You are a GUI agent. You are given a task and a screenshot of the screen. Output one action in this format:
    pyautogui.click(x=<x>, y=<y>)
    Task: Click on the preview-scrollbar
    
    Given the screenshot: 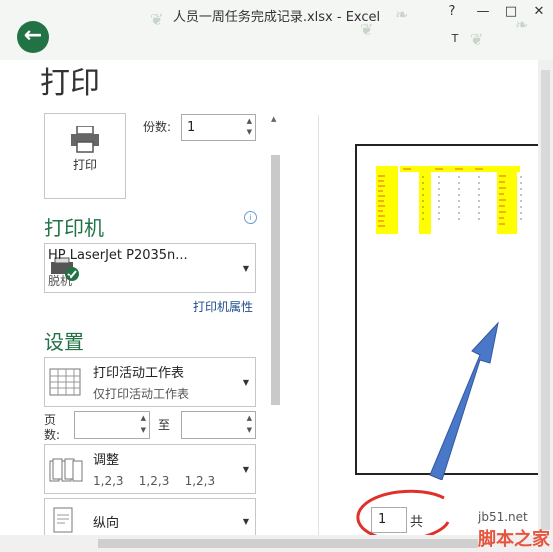 What is the action you would take?
    pyautogui.click(x=545, y=299)
    